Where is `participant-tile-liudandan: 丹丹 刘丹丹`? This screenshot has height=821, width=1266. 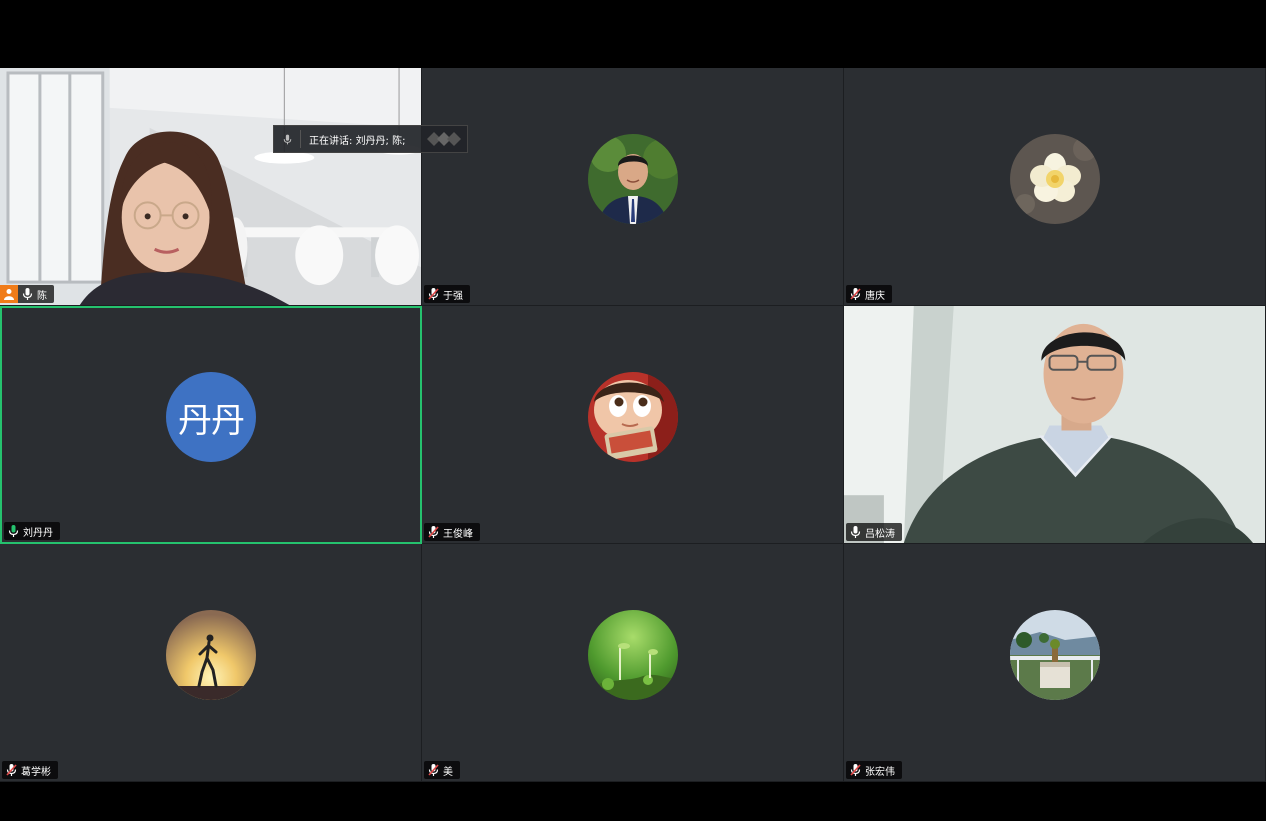
participant-tile-liudandan: 丹丹 刘丹丹 is located at coordinates (211, 425).